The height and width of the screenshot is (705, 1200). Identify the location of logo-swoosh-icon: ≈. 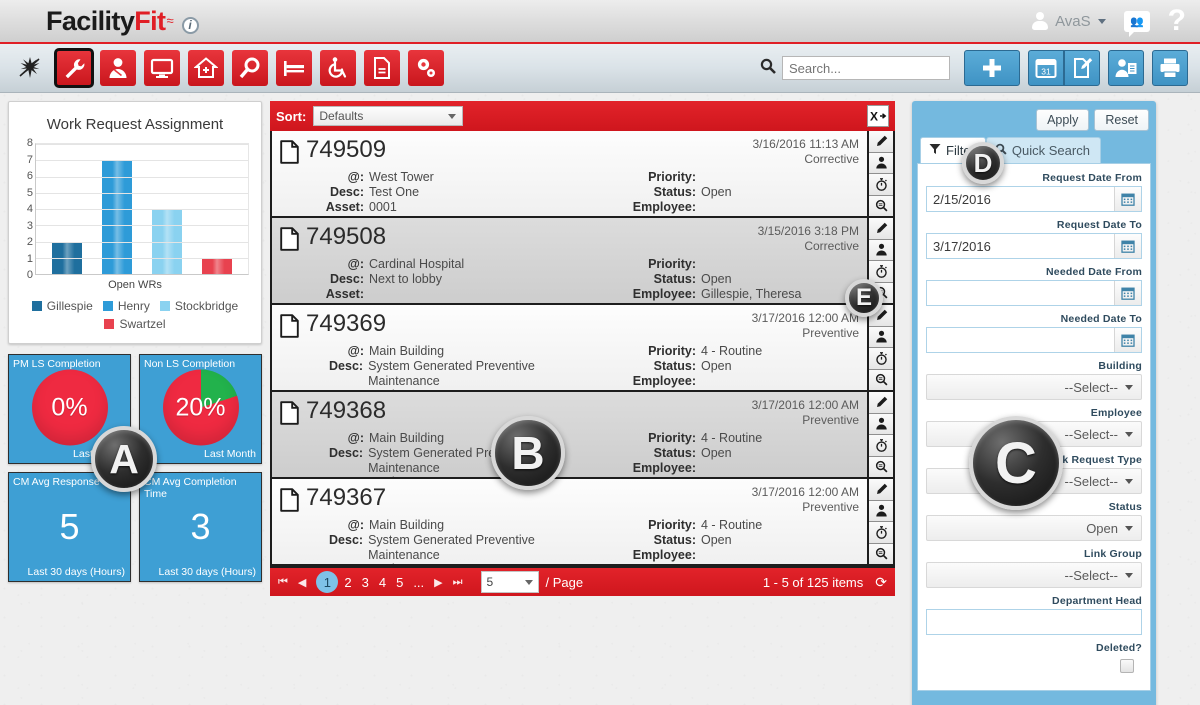
(170, 20).